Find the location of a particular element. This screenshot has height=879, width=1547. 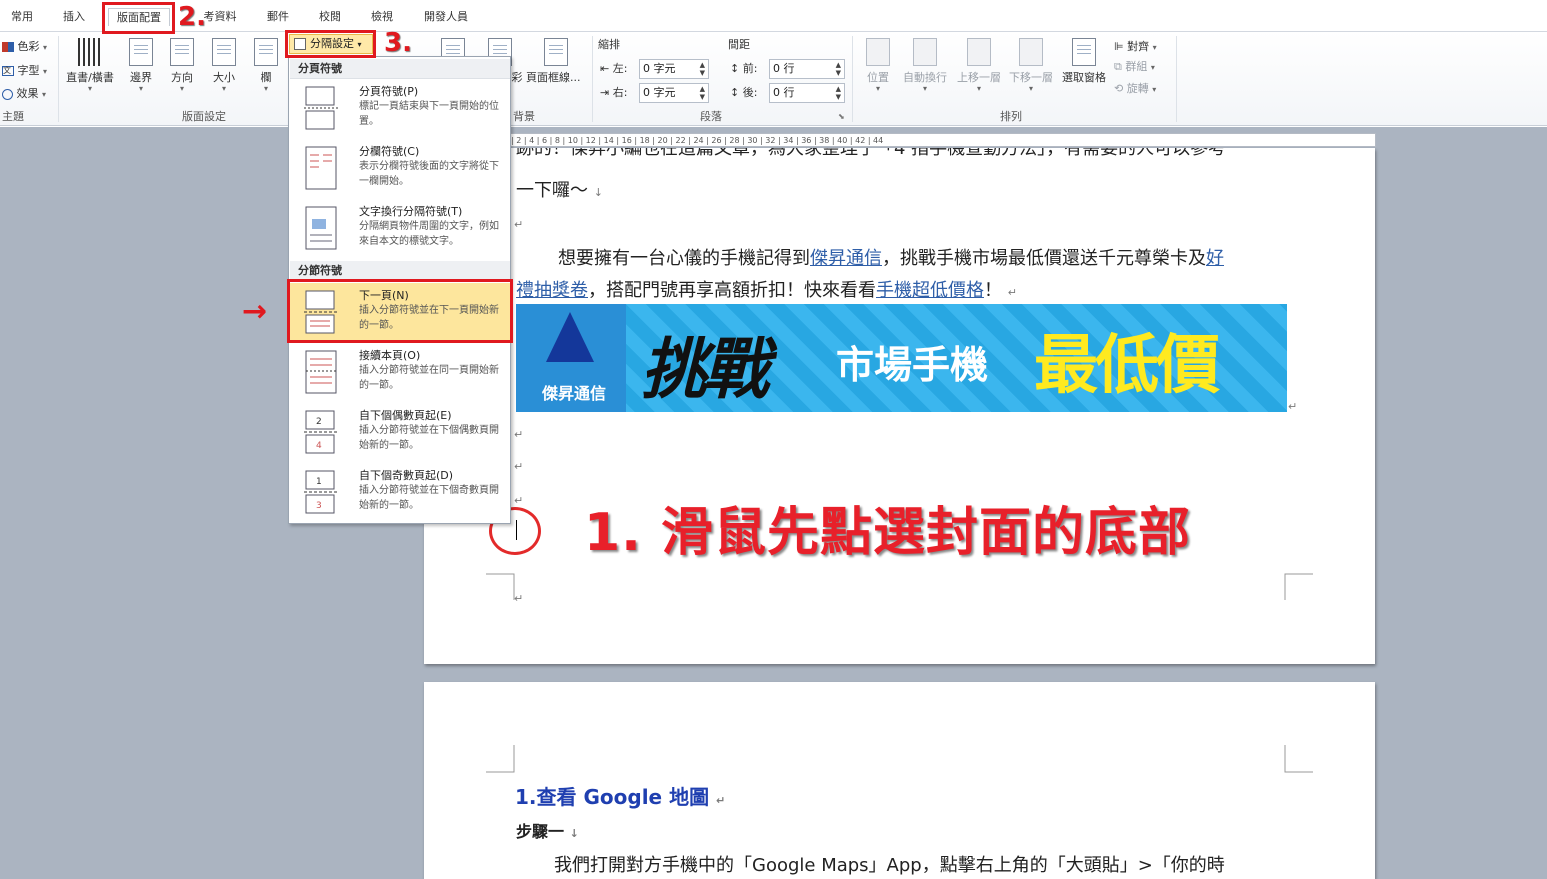

svg-text: 3 is located at coordinates (319, 506).